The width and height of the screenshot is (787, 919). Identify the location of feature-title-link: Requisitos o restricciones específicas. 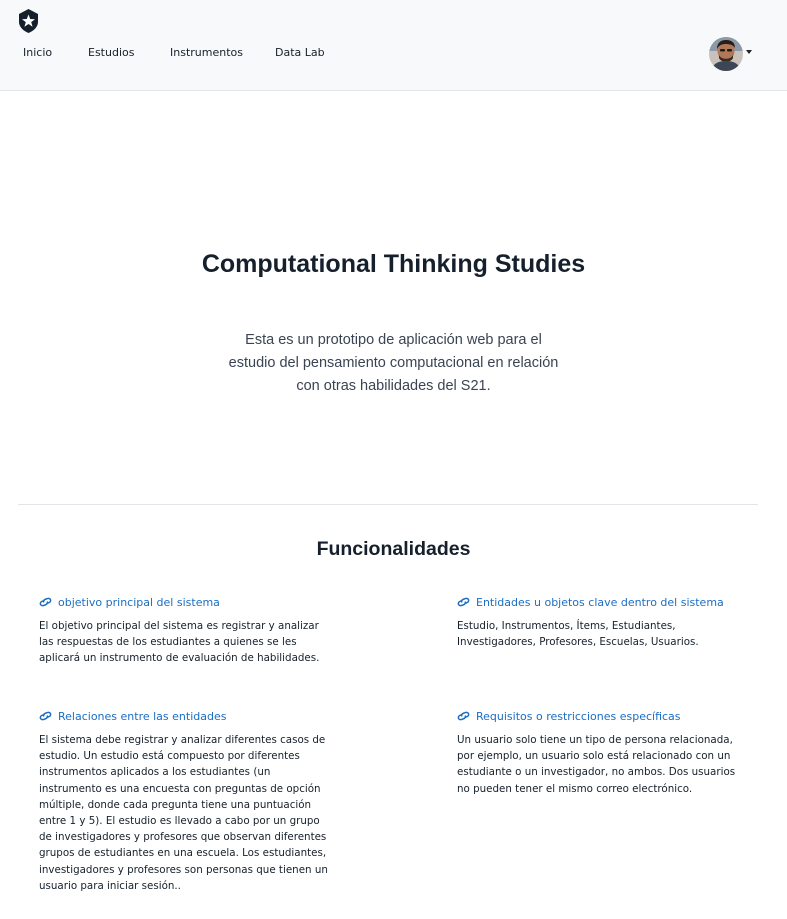
(602, 716).